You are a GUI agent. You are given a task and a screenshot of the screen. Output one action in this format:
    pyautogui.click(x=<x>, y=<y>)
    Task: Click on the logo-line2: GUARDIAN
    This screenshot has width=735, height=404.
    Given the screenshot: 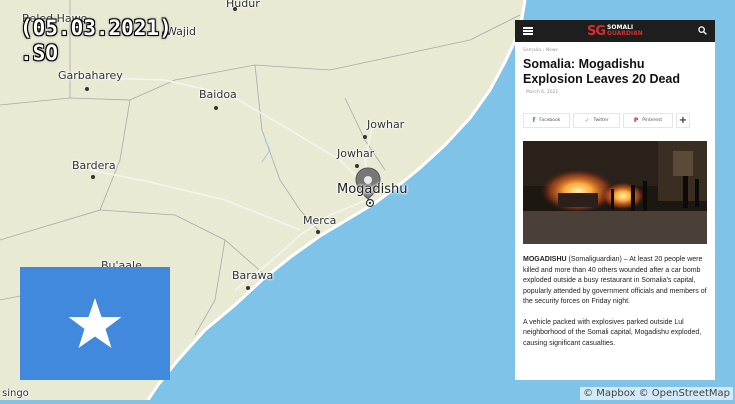 What is the action you would take?
    pyautogui.click(x=625, y=33)
    